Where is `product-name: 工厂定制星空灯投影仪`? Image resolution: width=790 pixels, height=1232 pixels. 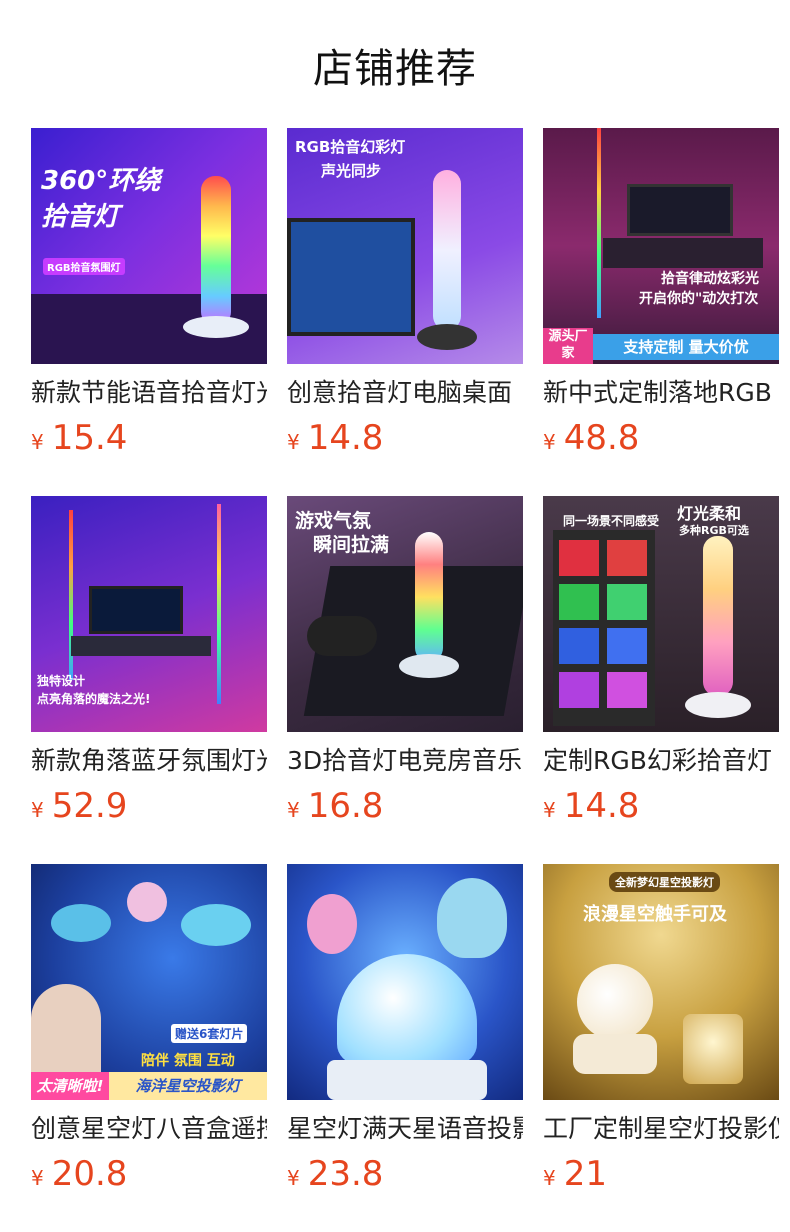 product-name: 工厂定制星空灯投影仪 is located at coordinates (661, 1129).